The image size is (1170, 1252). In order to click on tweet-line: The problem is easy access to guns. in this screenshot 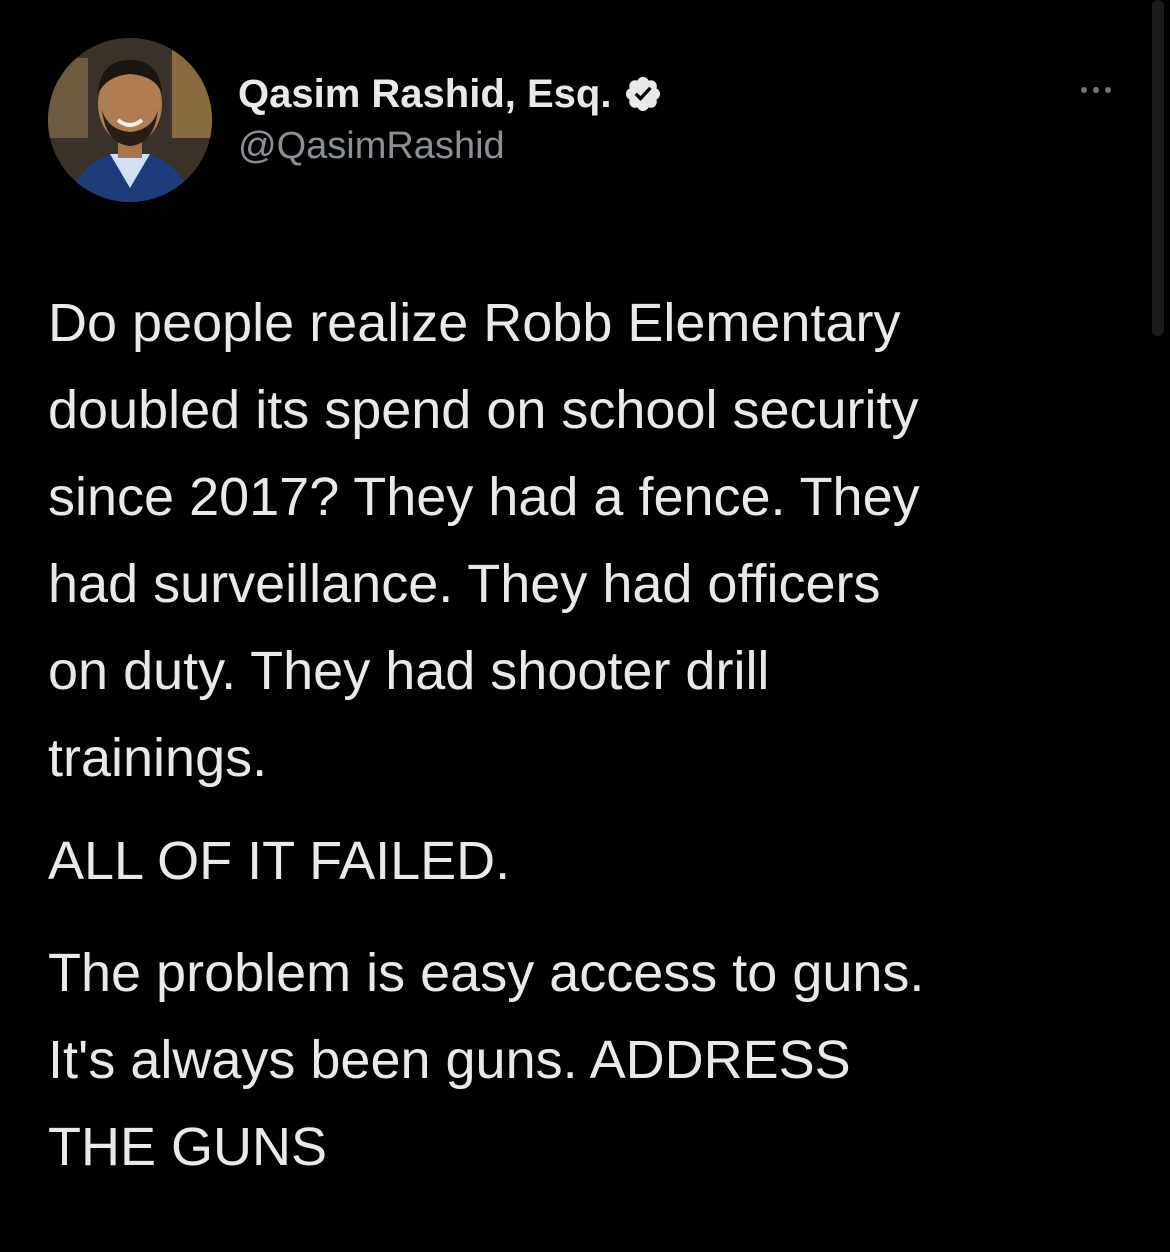, I will do `click(486, 973)`.